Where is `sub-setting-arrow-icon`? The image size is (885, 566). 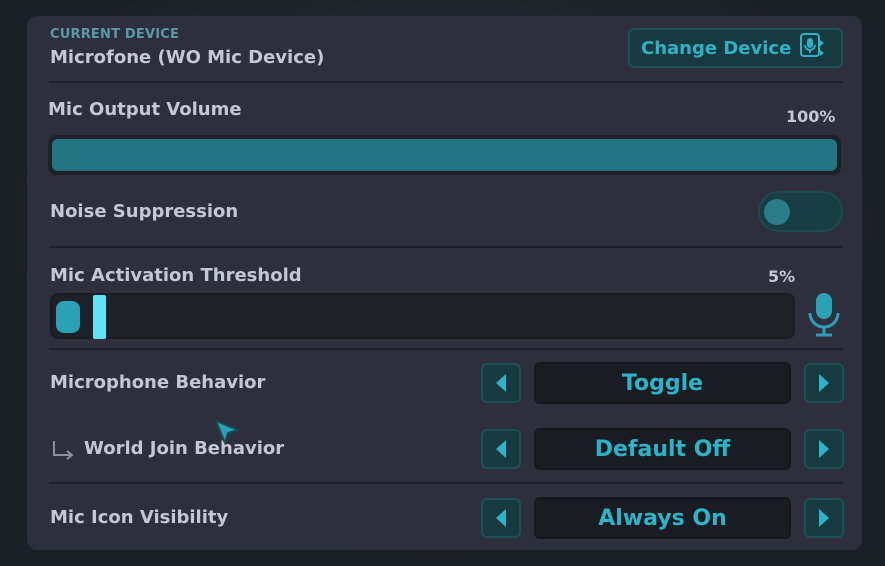 sub-setting-arrow-icon is located at coordinates (63, 452).